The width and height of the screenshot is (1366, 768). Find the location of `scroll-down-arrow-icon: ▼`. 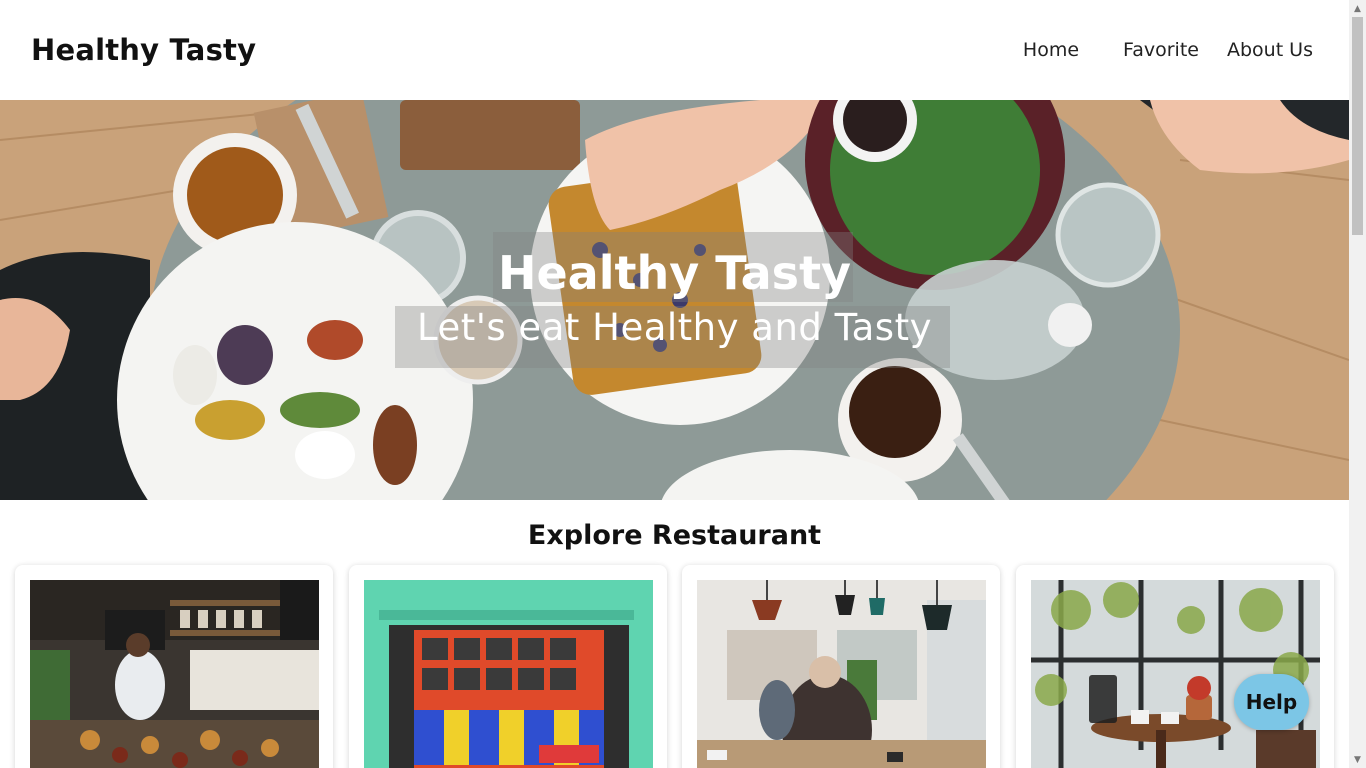

scroll-down-arrow-icon: ▼ is located at coordinates (1357, 759).